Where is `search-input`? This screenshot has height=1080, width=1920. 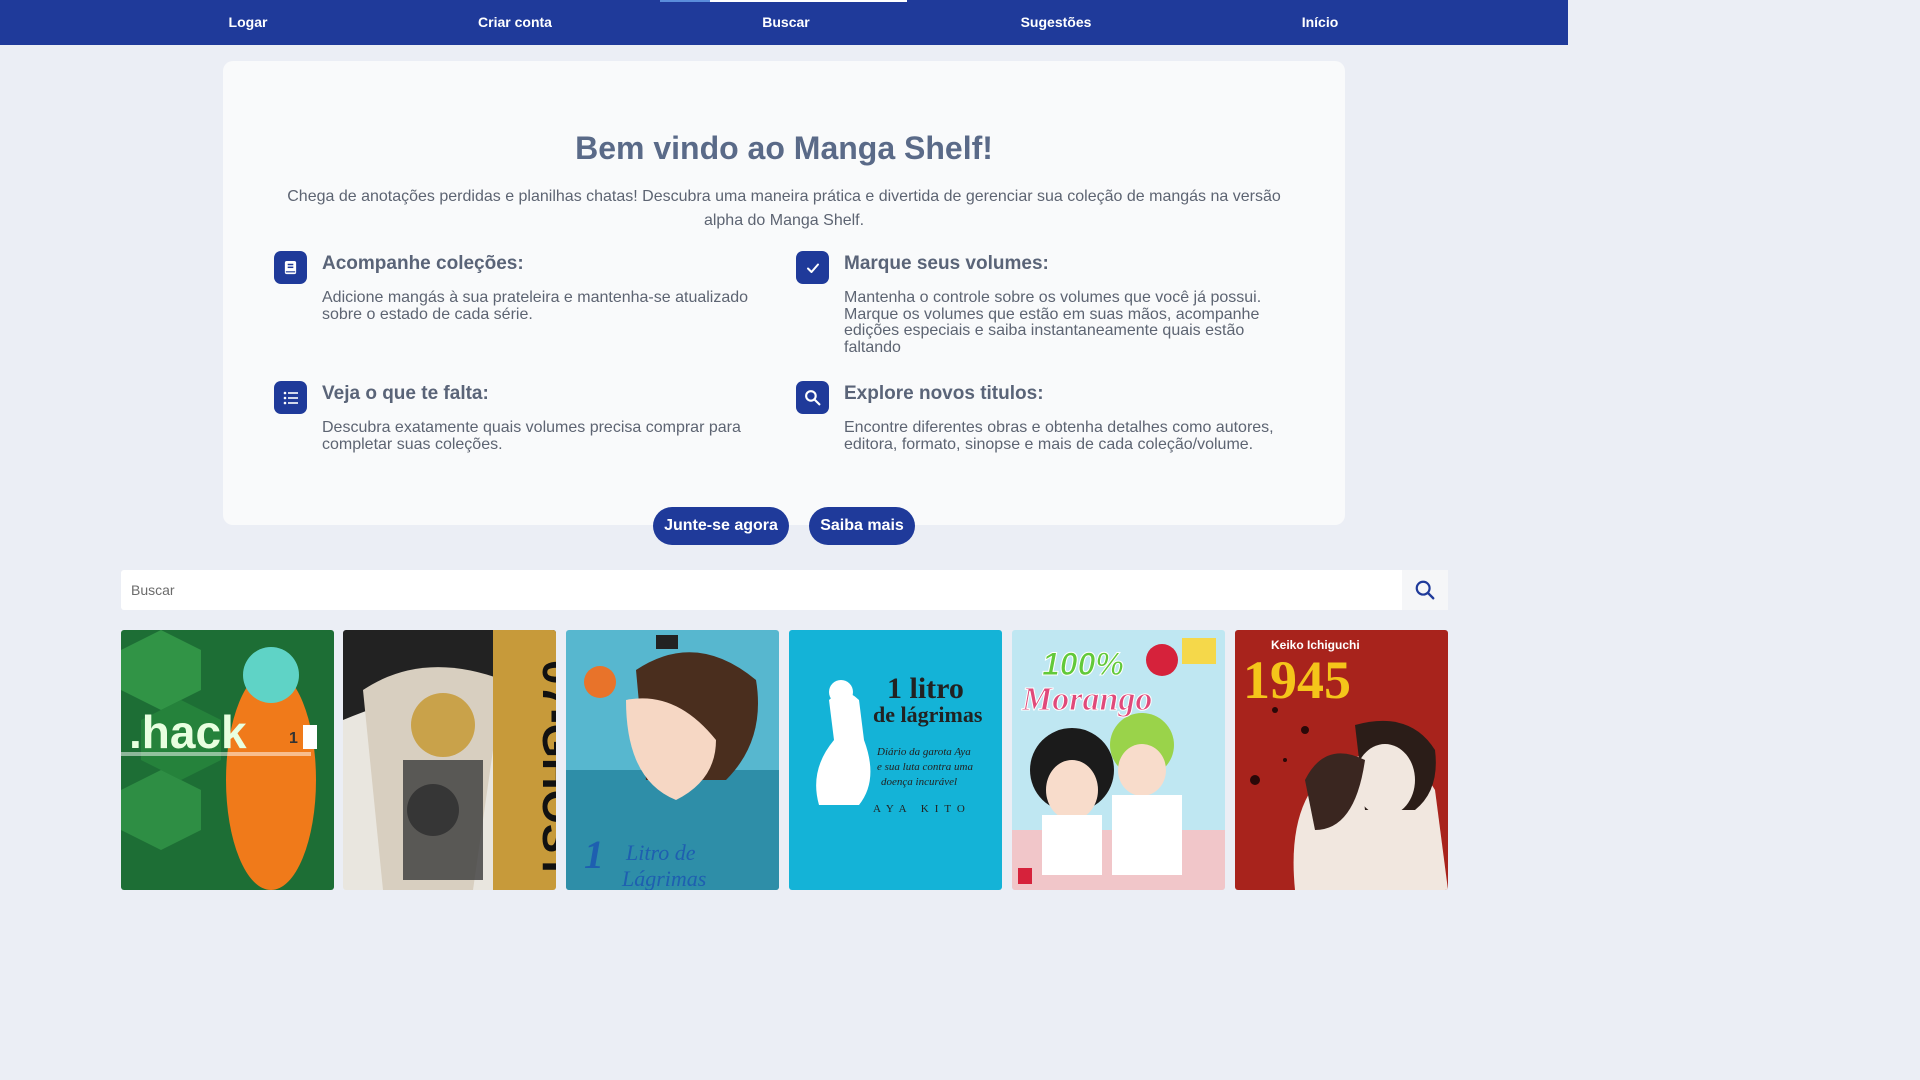 search-input is located at coordinates (761, 590).